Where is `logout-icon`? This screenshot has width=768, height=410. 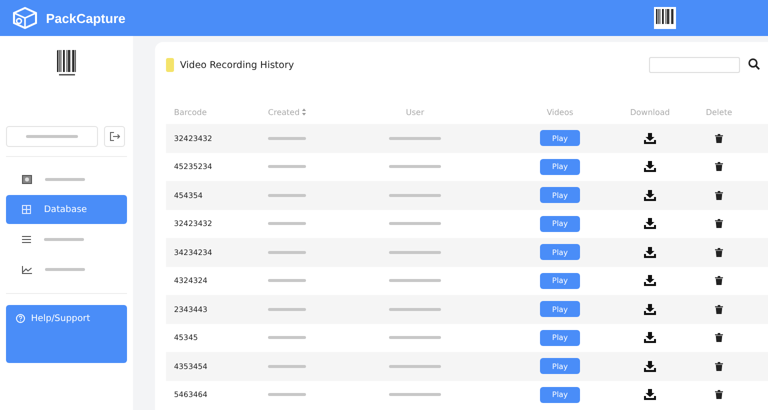
logout-icon is located at coordinates (115, 136).